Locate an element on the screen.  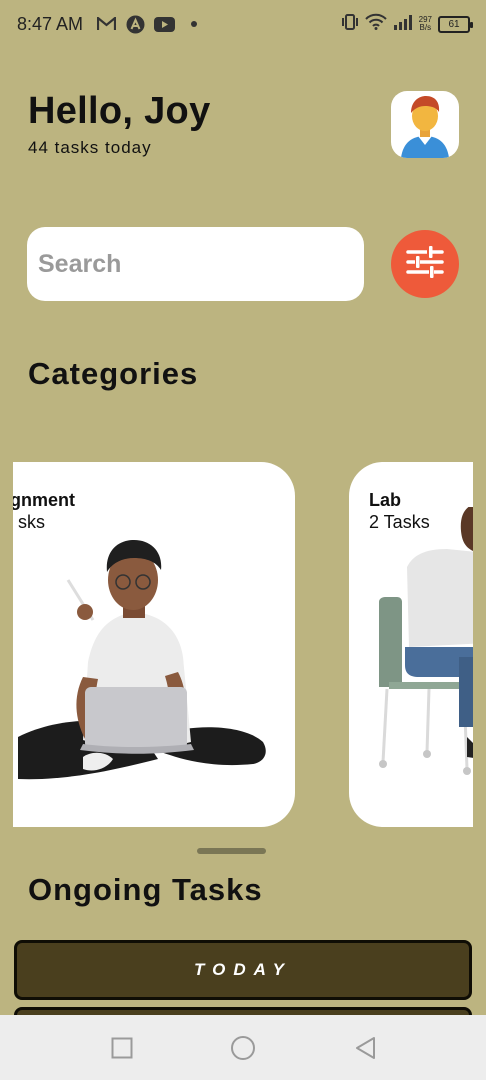
sliders-icon is located at coordinates (425, 264).